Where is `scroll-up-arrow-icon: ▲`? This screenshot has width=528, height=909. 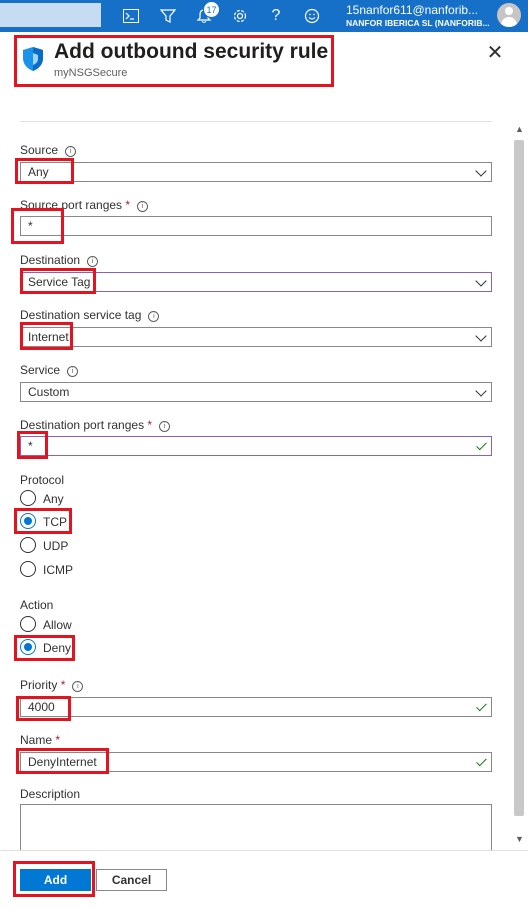
scroll-up-arrow-icon: ▲ is located at coordinates (519, 129).